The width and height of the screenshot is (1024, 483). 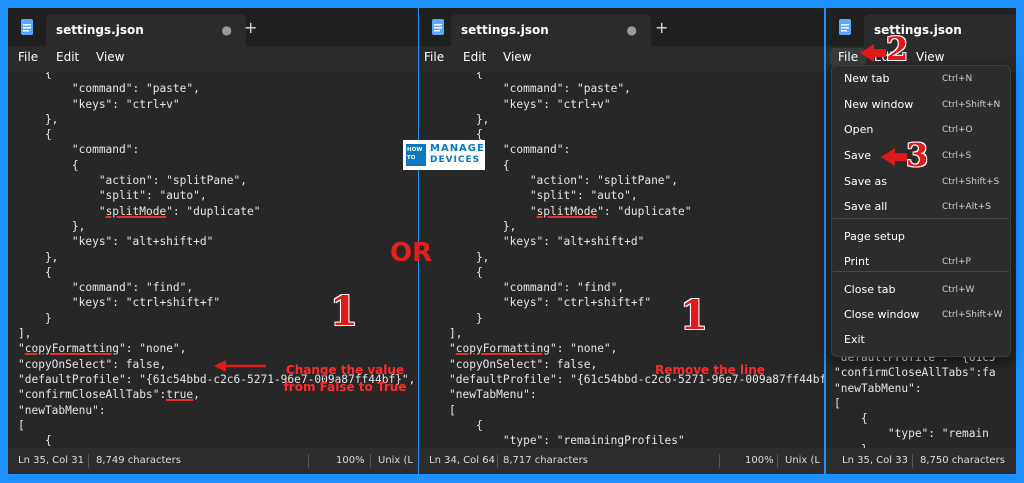 I want to click on file-menu-item-save-as: Save as, so click(x=865, y=181).